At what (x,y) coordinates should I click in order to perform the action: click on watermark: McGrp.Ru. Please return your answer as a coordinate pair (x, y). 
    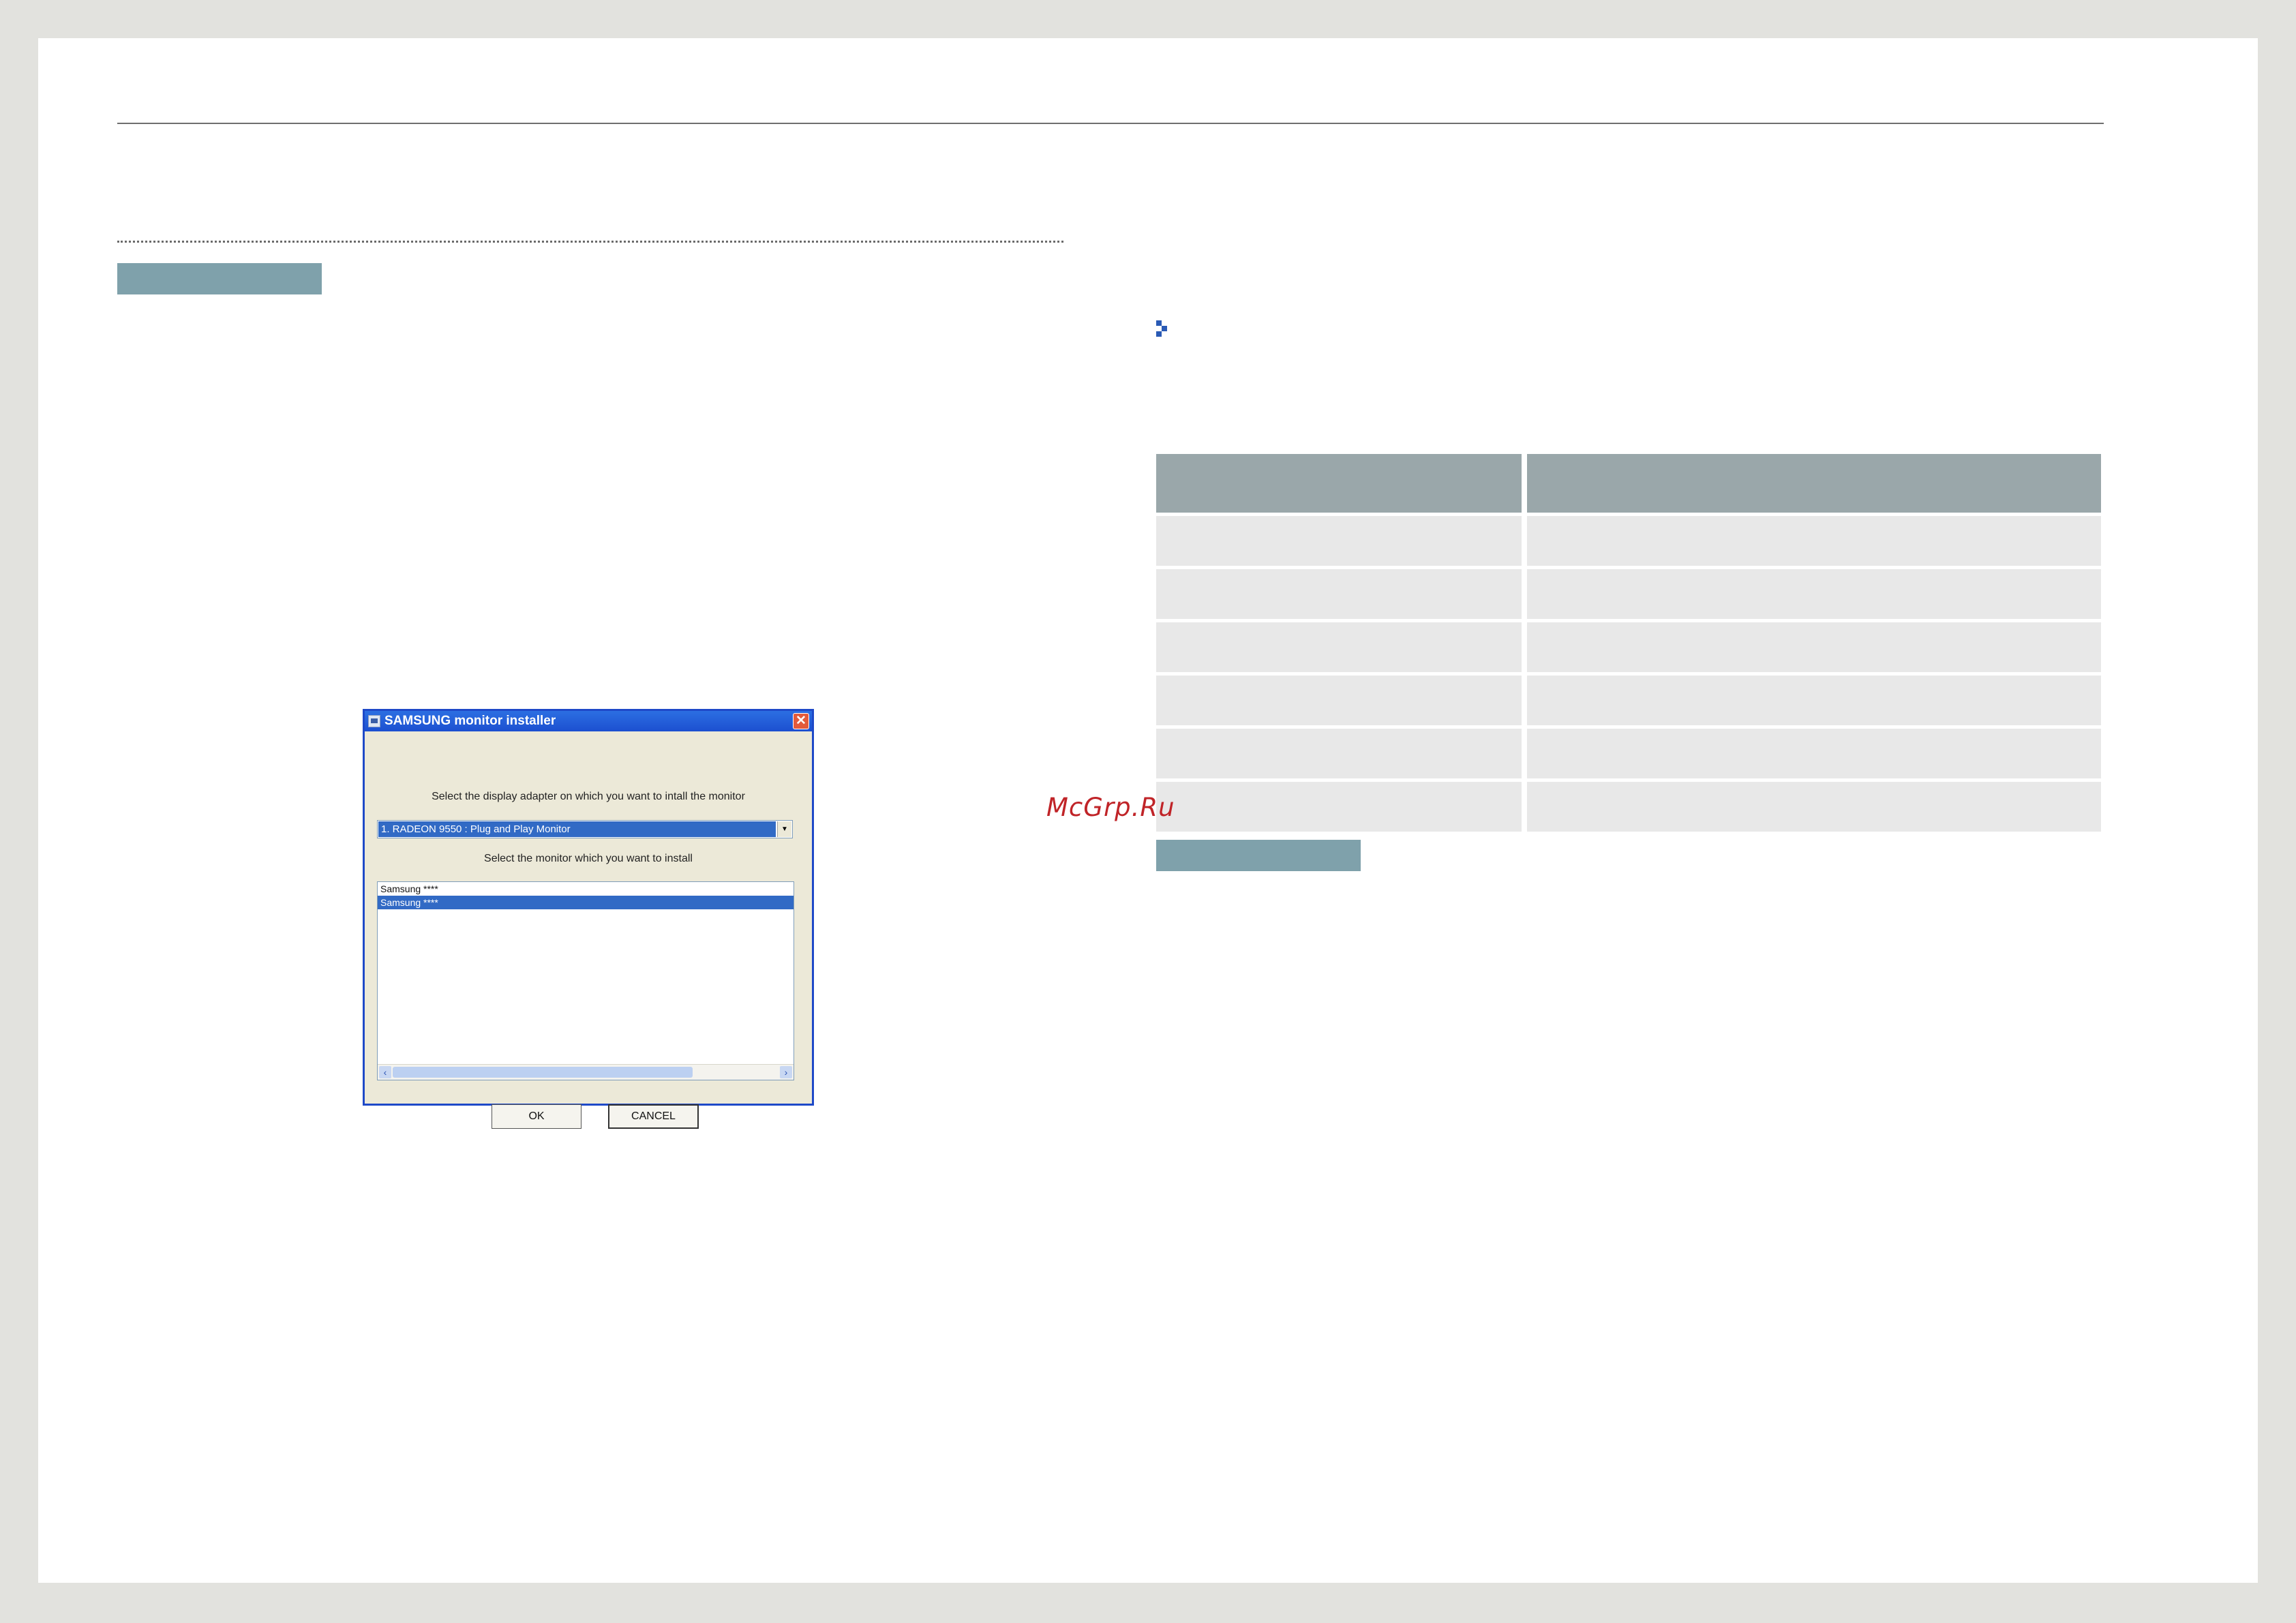
    Looking at the image, I should click on (1110, 808).